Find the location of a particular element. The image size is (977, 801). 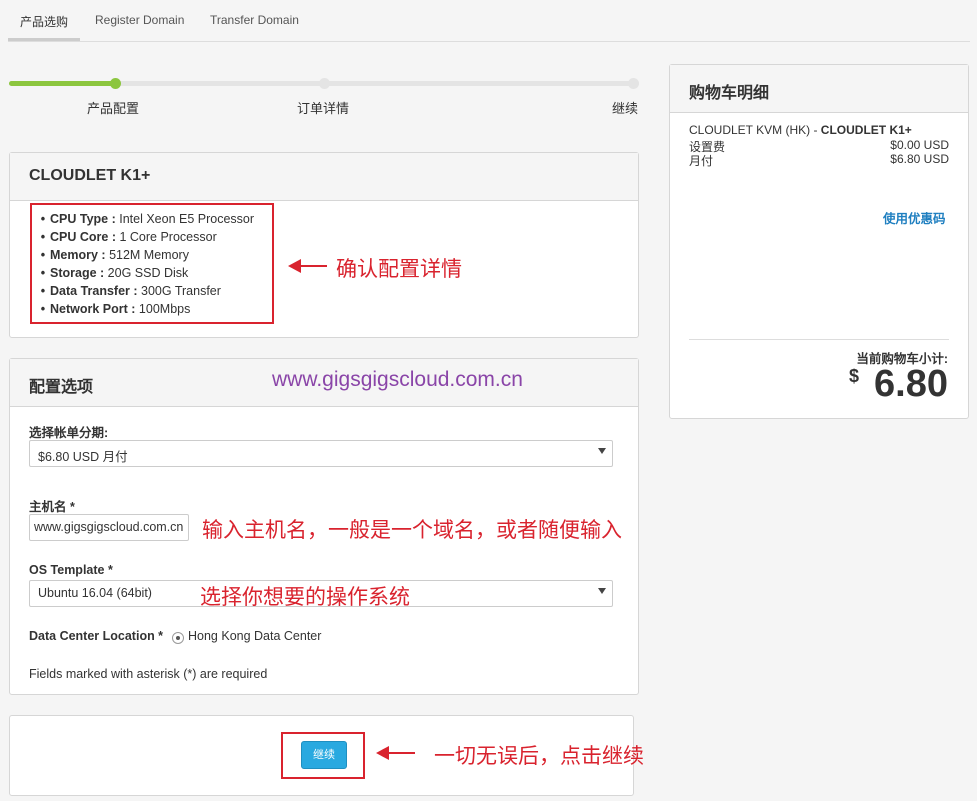

cart-currency: $ is located at coordinates (854, 376).